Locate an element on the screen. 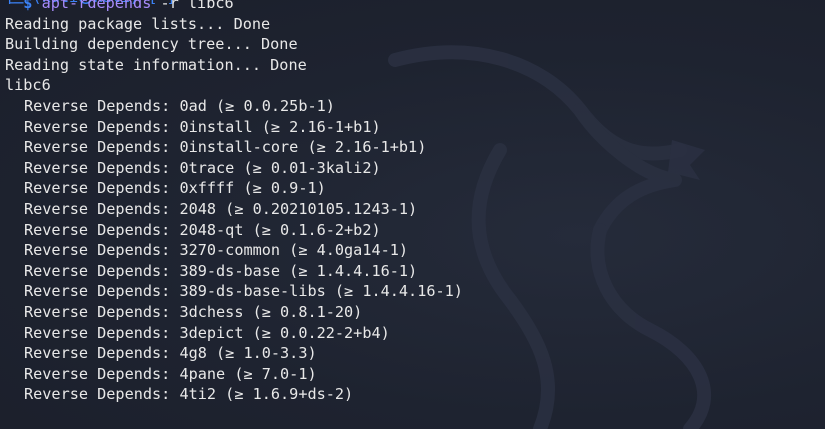 This screenshot has height=429, width=825. reverse-depends-line: Reverse Depends: 0xffff (≥ 0.9-1) is located at coordinates (234, 188).